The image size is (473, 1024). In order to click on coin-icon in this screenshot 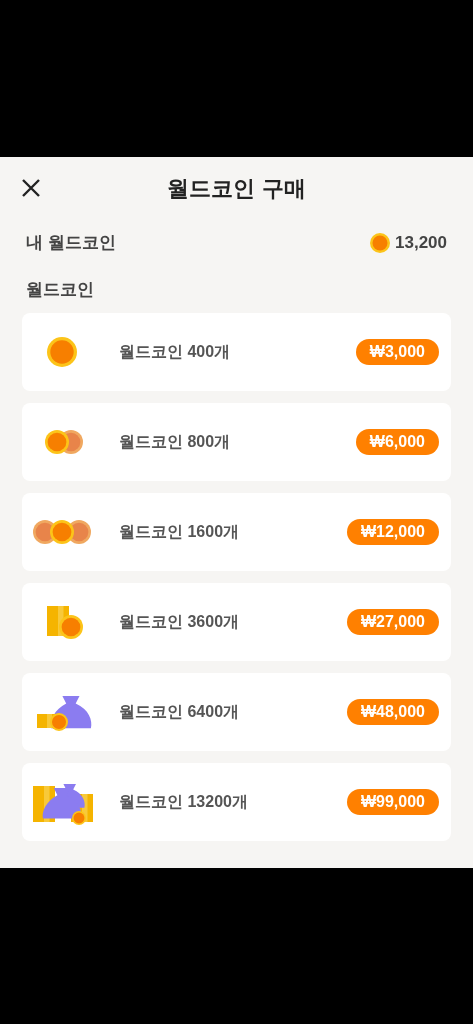, I will do `click(380, 243)`.